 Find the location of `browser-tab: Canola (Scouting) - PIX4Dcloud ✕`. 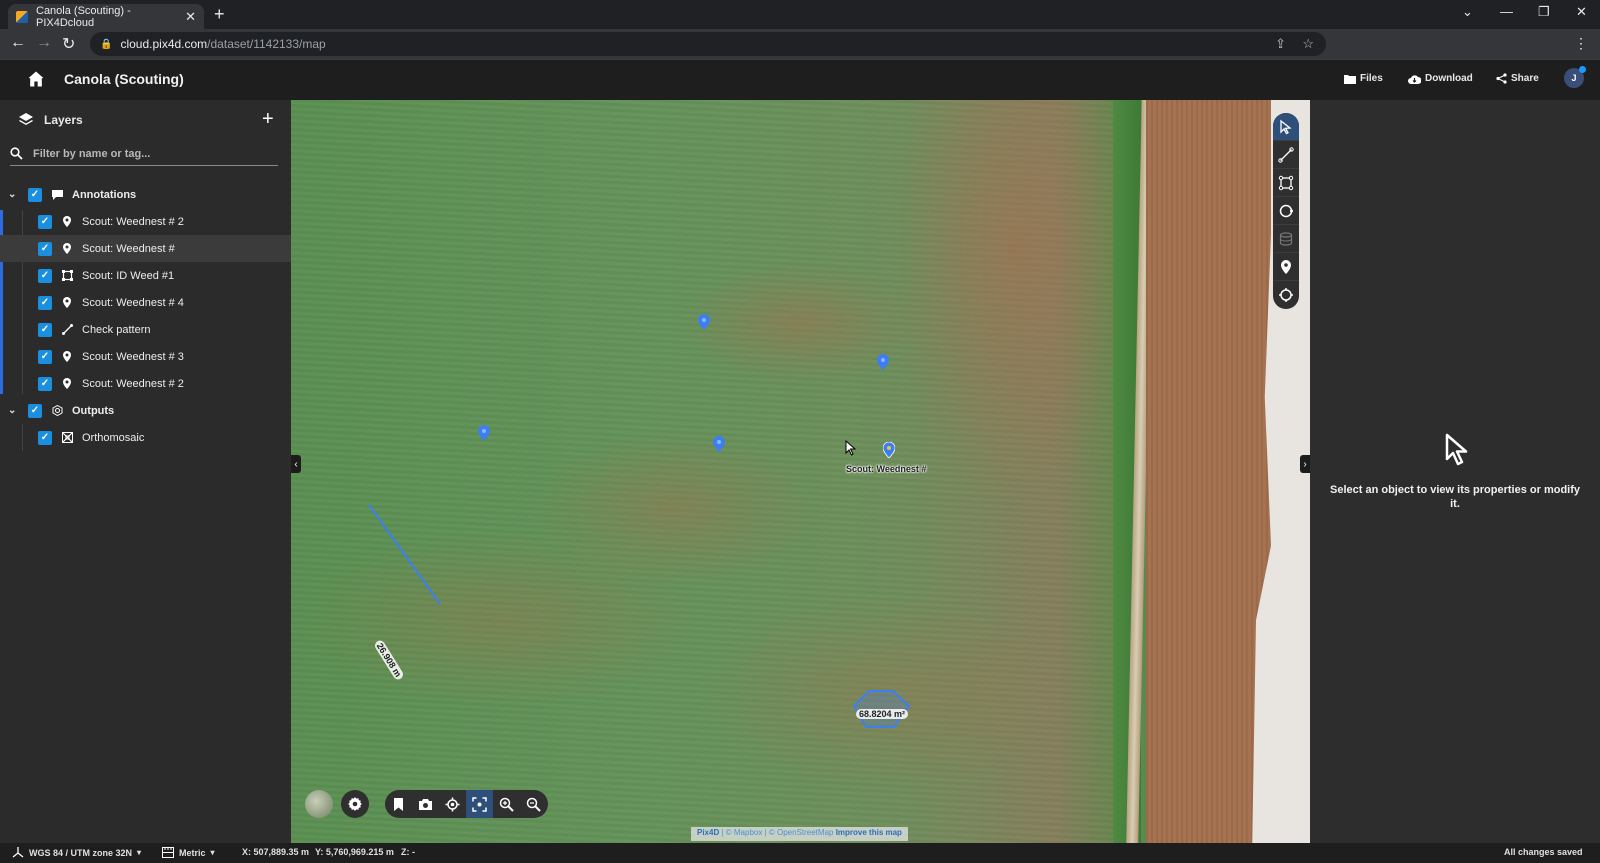

browser-tab: Canola (Scouting) - PIX4Dcloud ✕ is located at coordinates (106, 16).